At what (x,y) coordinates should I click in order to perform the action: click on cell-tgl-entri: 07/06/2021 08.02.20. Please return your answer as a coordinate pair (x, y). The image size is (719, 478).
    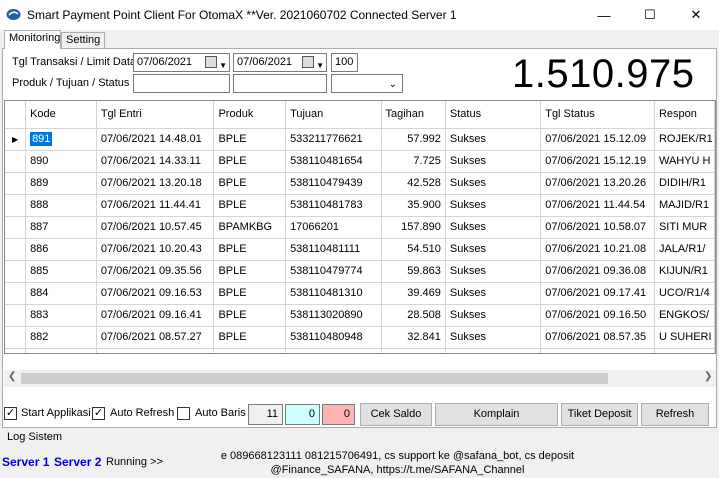
    Looking at the image, I should click on (155, 350).